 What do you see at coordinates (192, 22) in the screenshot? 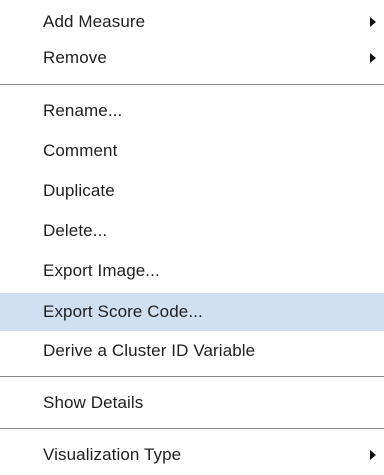
I see `menu-item-add-measure: Add Measure` at bounding box center [192, 22].